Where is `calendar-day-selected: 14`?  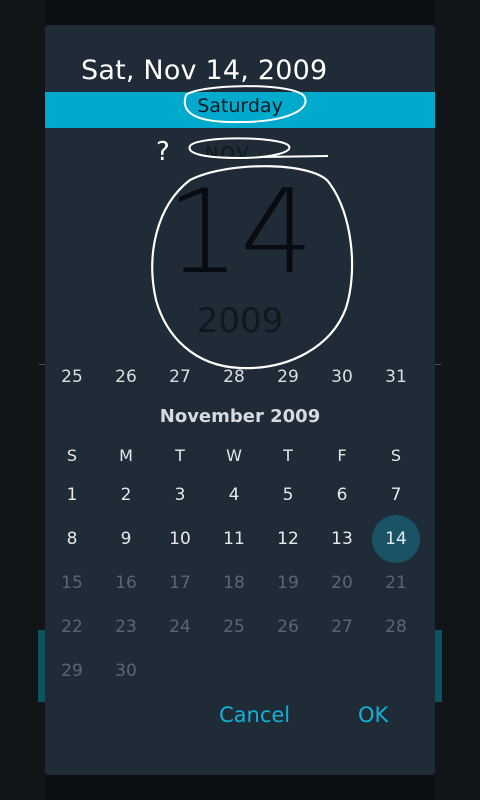 calendar-day-selected: 14 is located at coordinates (396, 539).